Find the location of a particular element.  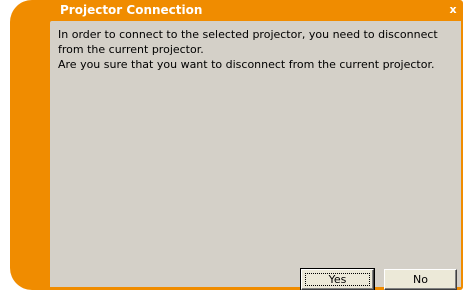

close-button: x is located at coordinates (453, 10).